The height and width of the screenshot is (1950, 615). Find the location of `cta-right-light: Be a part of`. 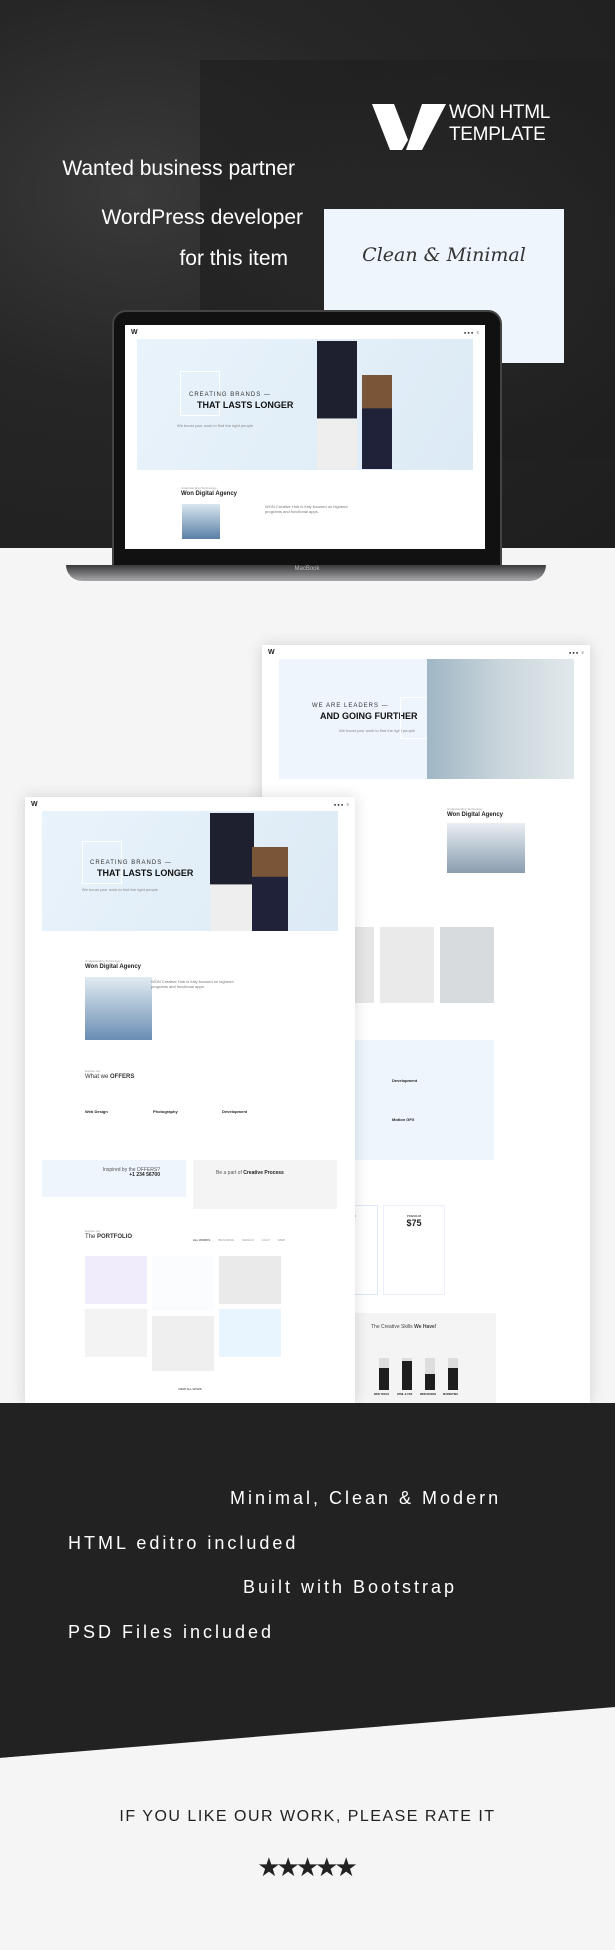

cta-right-light: Be a part of is located at coordinates (229, 1173).